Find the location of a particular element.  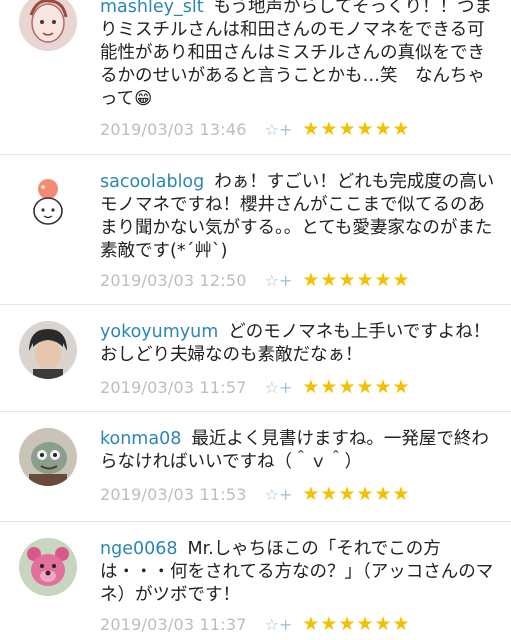

person-photo-avatar-icon is located at coordinates (48, 350).